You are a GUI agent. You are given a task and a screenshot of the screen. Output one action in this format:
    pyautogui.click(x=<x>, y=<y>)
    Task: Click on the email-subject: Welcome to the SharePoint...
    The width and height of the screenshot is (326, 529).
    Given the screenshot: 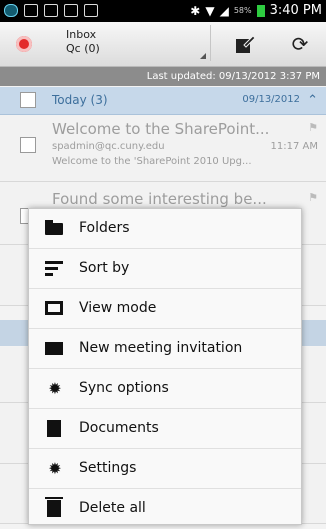 What is the action you would take?
    pyautogui.click(x=161, y=129)
    